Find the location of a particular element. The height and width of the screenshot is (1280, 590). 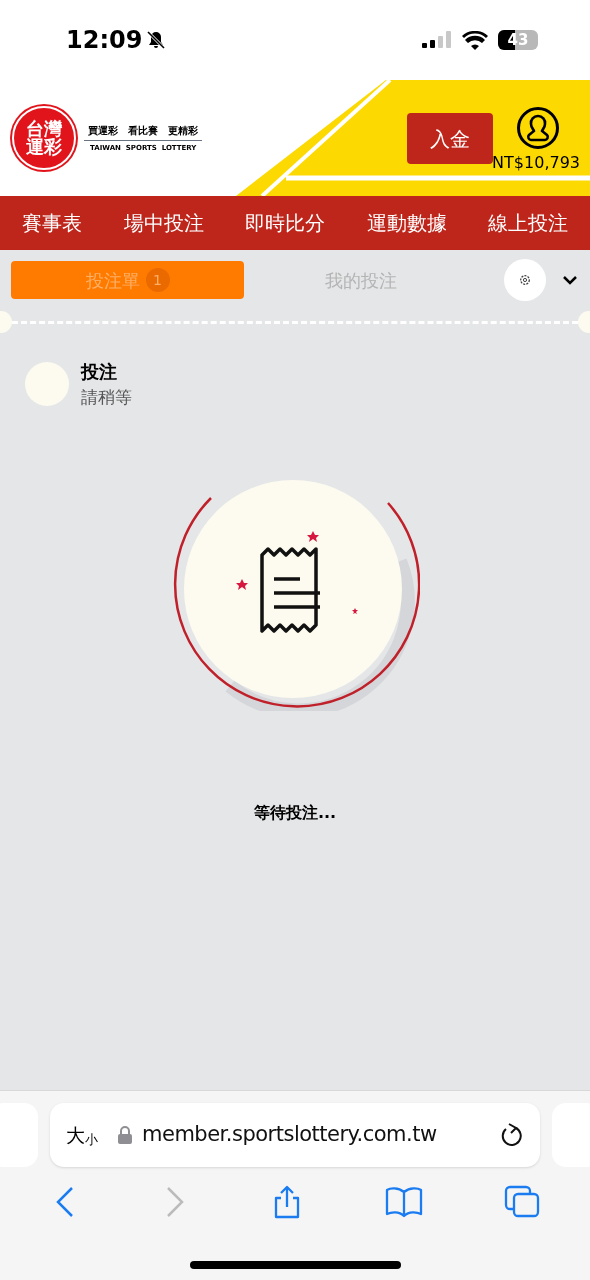

settings-button is located at coordinates (525, 280).